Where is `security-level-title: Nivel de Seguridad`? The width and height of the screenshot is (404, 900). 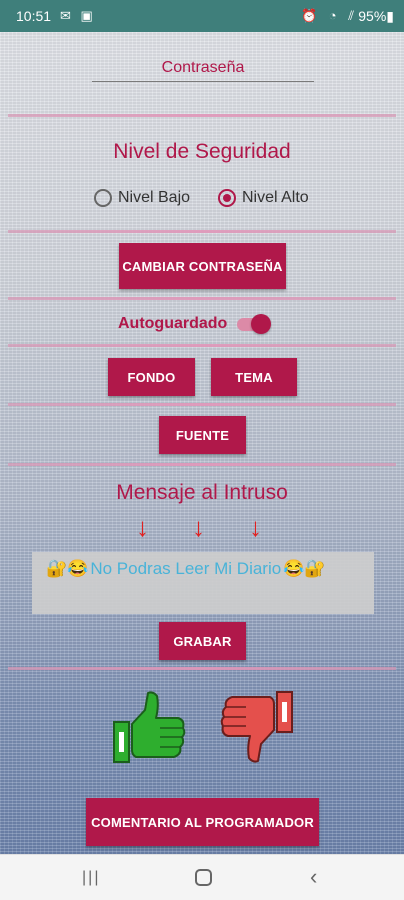
security-level-title: Nivel de Seguridad is located at coordinates (202, 151).